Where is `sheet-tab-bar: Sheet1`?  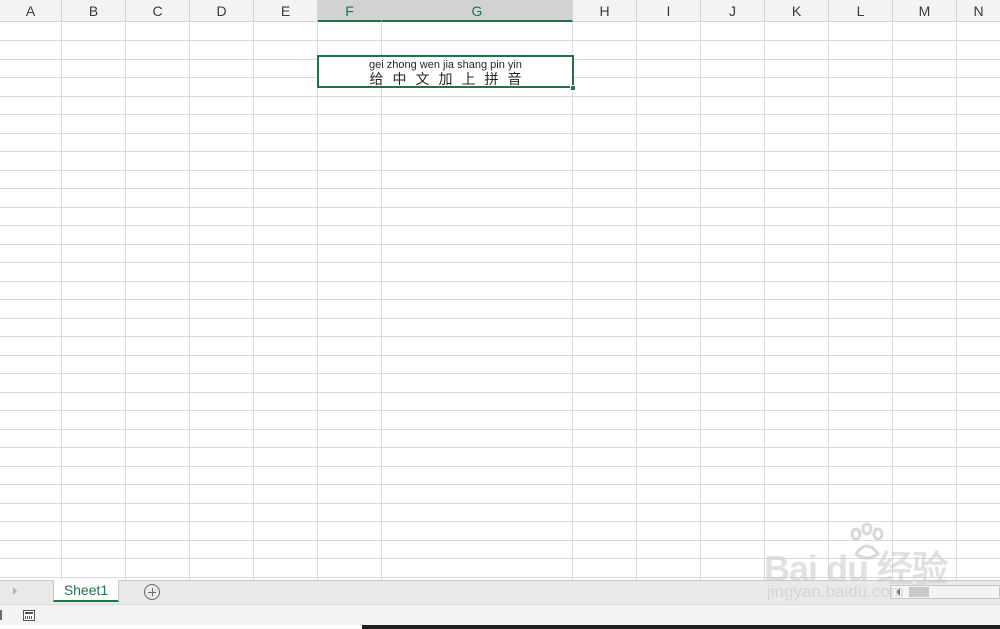
sheet-tab-bar: Sheet1 is located at coordinates (500, 592).